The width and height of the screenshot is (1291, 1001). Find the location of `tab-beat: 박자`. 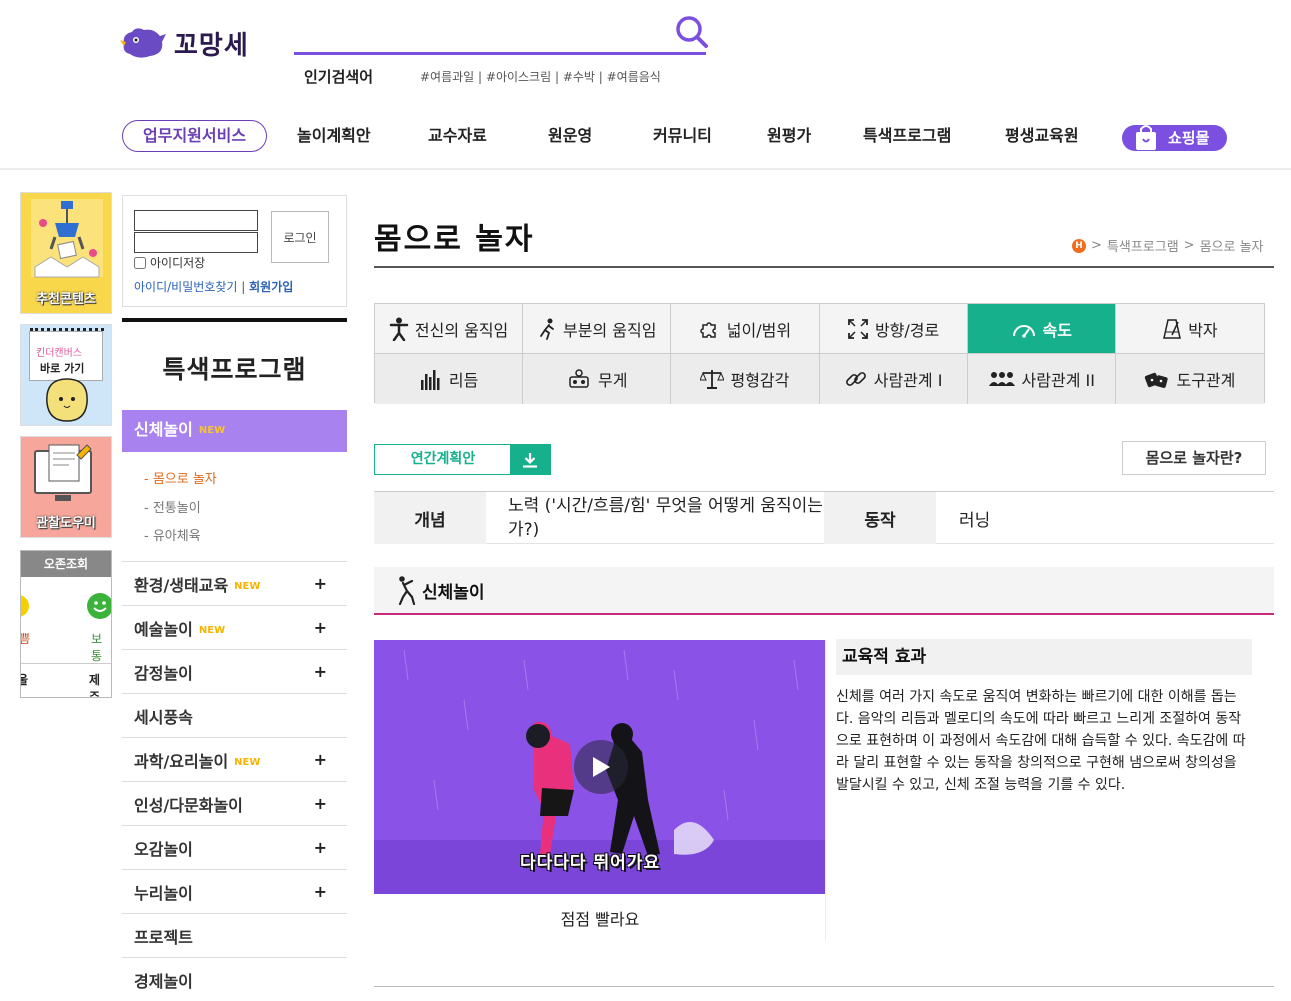

tab-beat: 박자 is located at coordinates (1189, 329).